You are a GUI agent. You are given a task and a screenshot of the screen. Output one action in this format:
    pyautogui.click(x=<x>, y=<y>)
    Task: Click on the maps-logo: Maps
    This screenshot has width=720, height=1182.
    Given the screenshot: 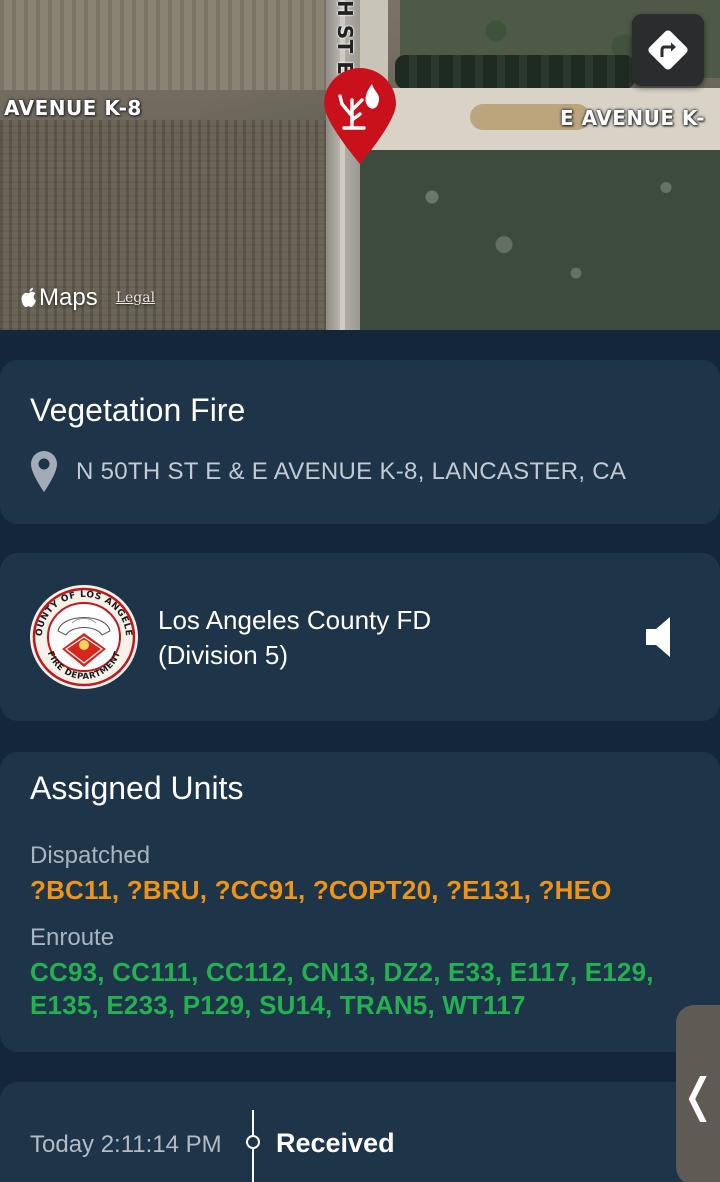 What is the action you would take?
    pyautogui.click(x=59, y=298)
    